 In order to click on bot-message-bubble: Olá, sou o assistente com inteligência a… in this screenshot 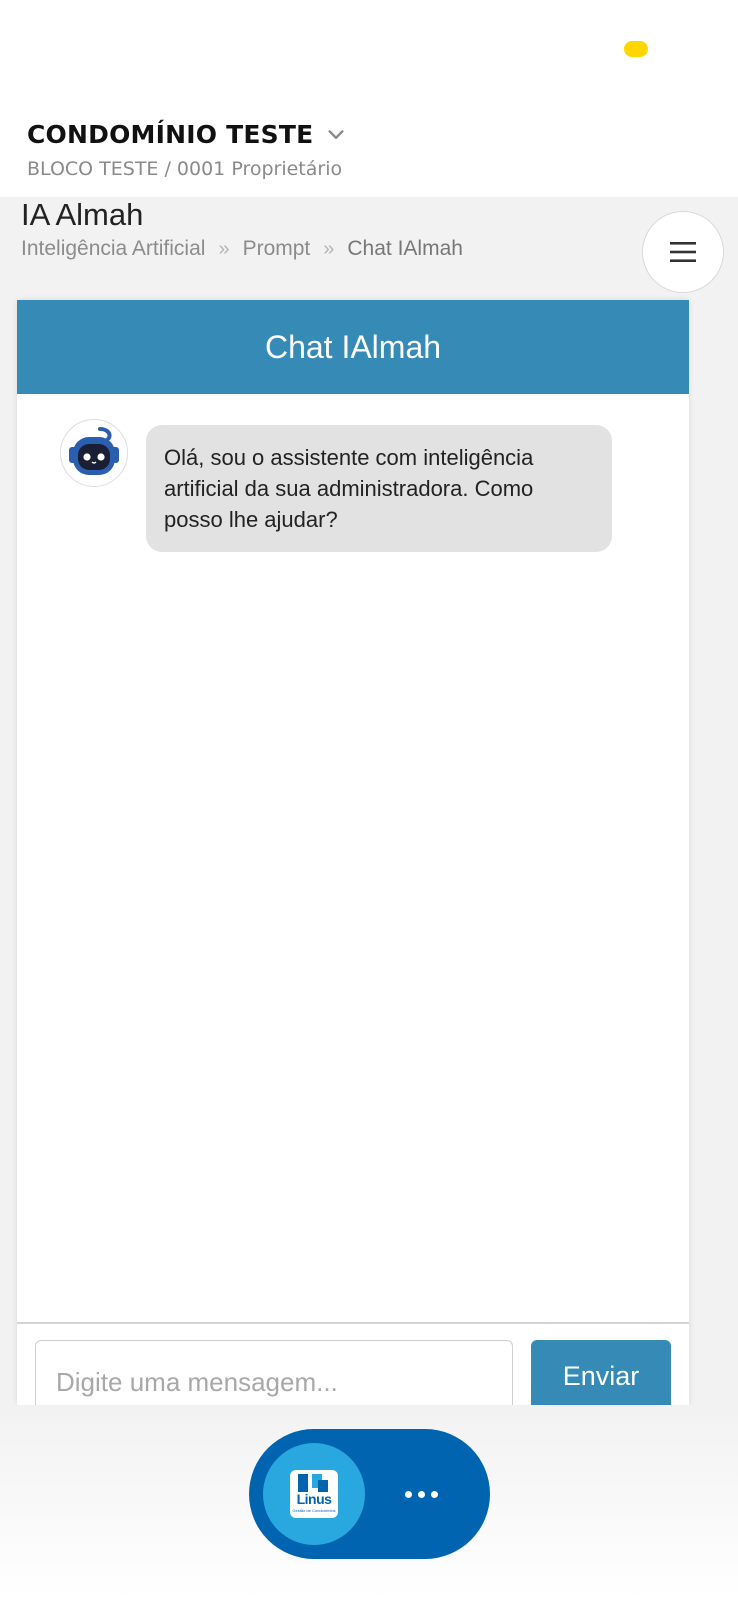, I will do `click(379, 488)`.